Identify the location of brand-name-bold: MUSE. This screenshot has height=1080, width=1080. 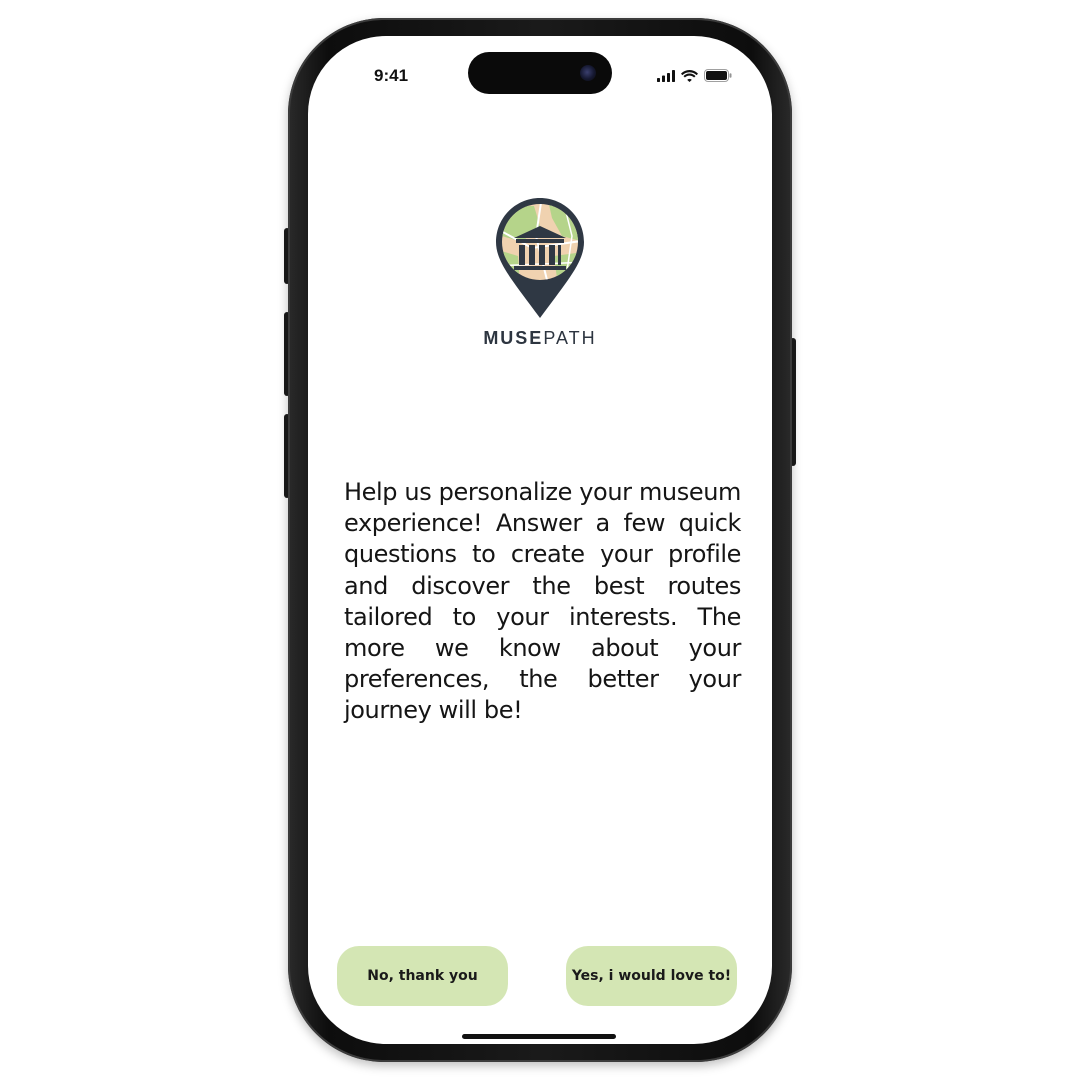
(513, 338).